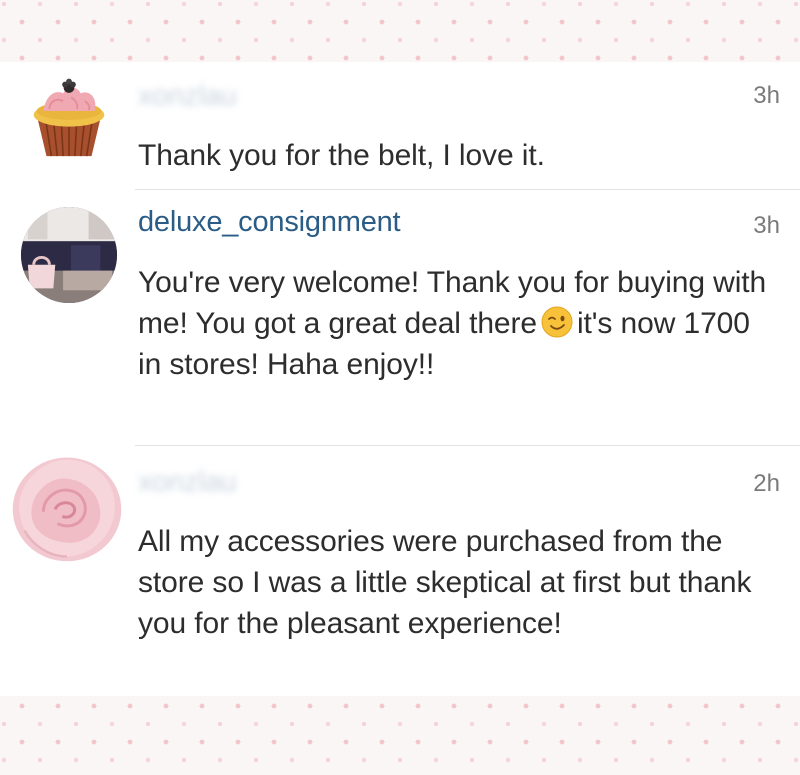 This screenshot has width=800, height=775. What do you see at coordinates (67, 507) in the screenshot?
I see `pink-rose-icon` at bounding box center [67, 507].